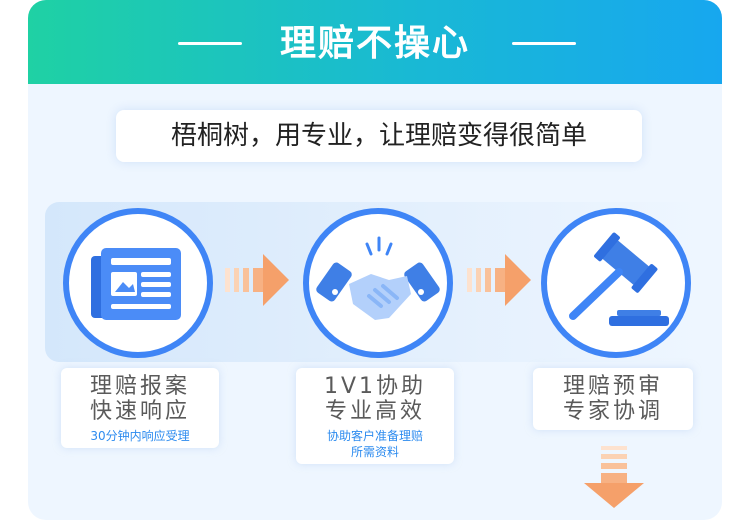  What do you see at coordinates (379, 136) in the screenshot?
I see `tagline: 梧桐树，用专业，让理赔变得很简单` at bounding box center [379, 136].